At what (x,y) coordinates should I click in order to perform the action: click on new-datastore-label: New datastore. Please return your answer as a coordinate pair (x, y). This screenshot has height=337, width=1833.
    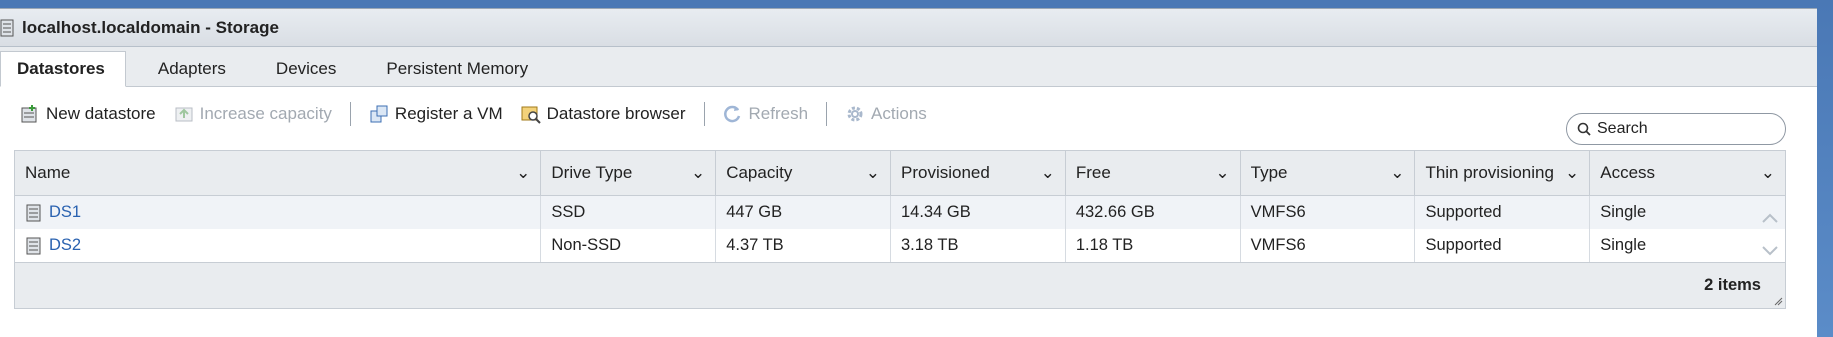
    Looking at the image, I should click on (101, 113).